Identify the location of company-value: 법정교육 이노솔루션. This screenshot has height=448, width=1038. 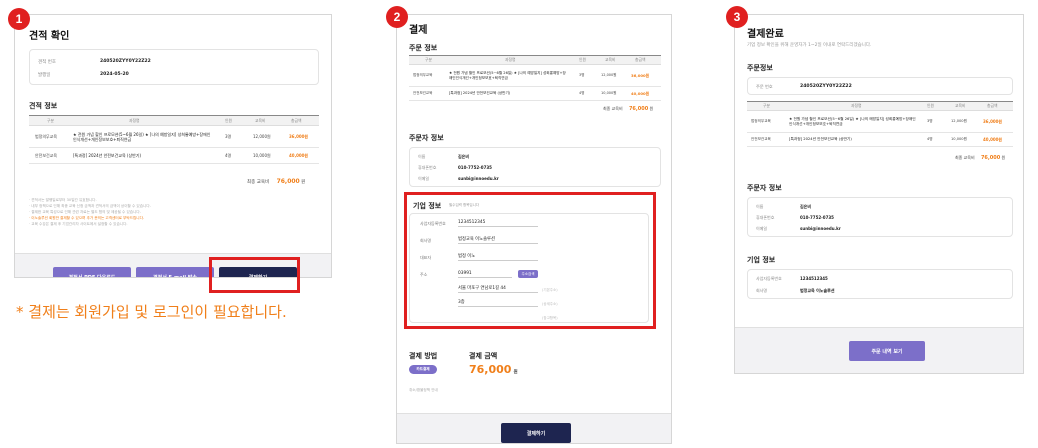
(817, 290).